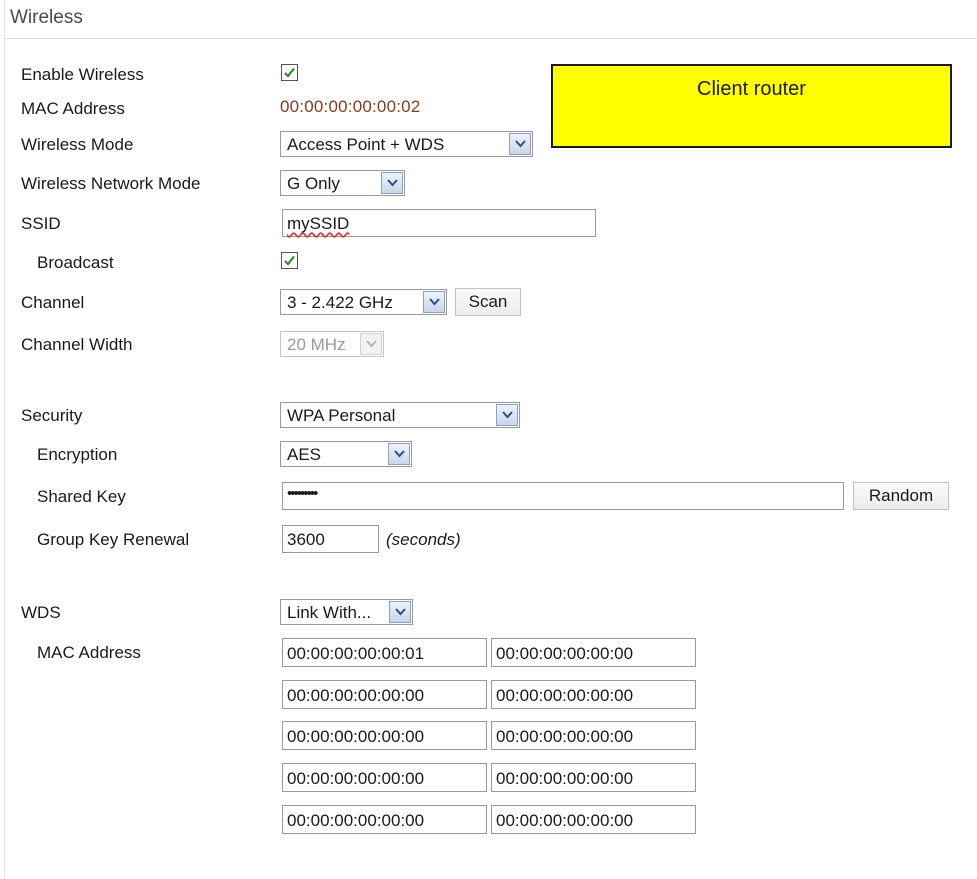 The width and height of the screenshot is (977, 879). What do you see at coordinates (73, 108) in the screenshot?
I see `mac-address-label: MAC Address` at bounding box center [73, 108].